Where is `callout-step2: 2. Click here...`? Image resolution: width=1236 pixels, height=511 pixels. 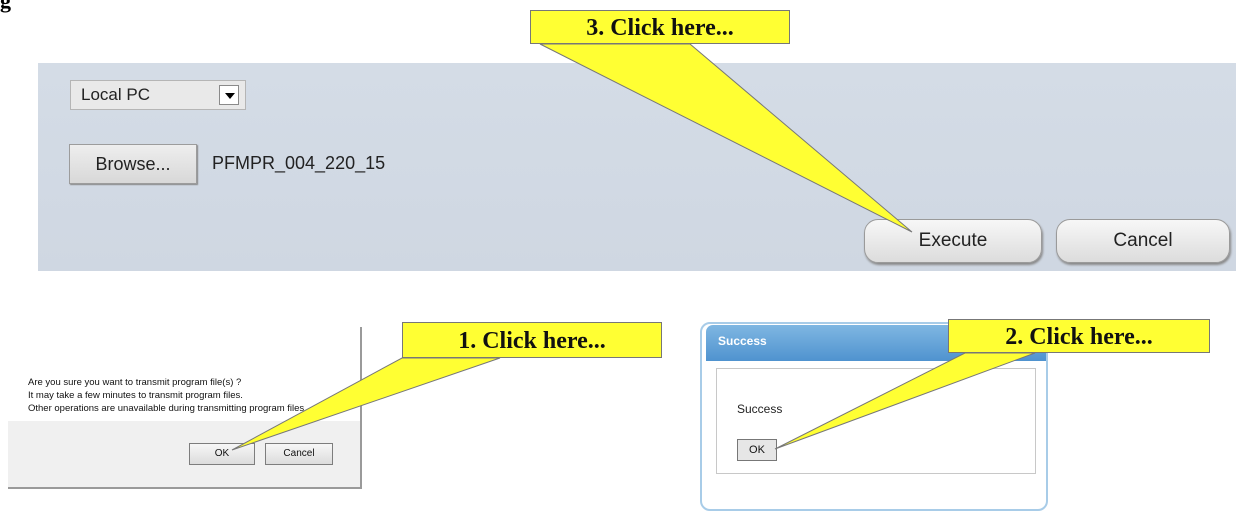 callout-step2: 2. Click here... is located at coordinates (1079, 336).